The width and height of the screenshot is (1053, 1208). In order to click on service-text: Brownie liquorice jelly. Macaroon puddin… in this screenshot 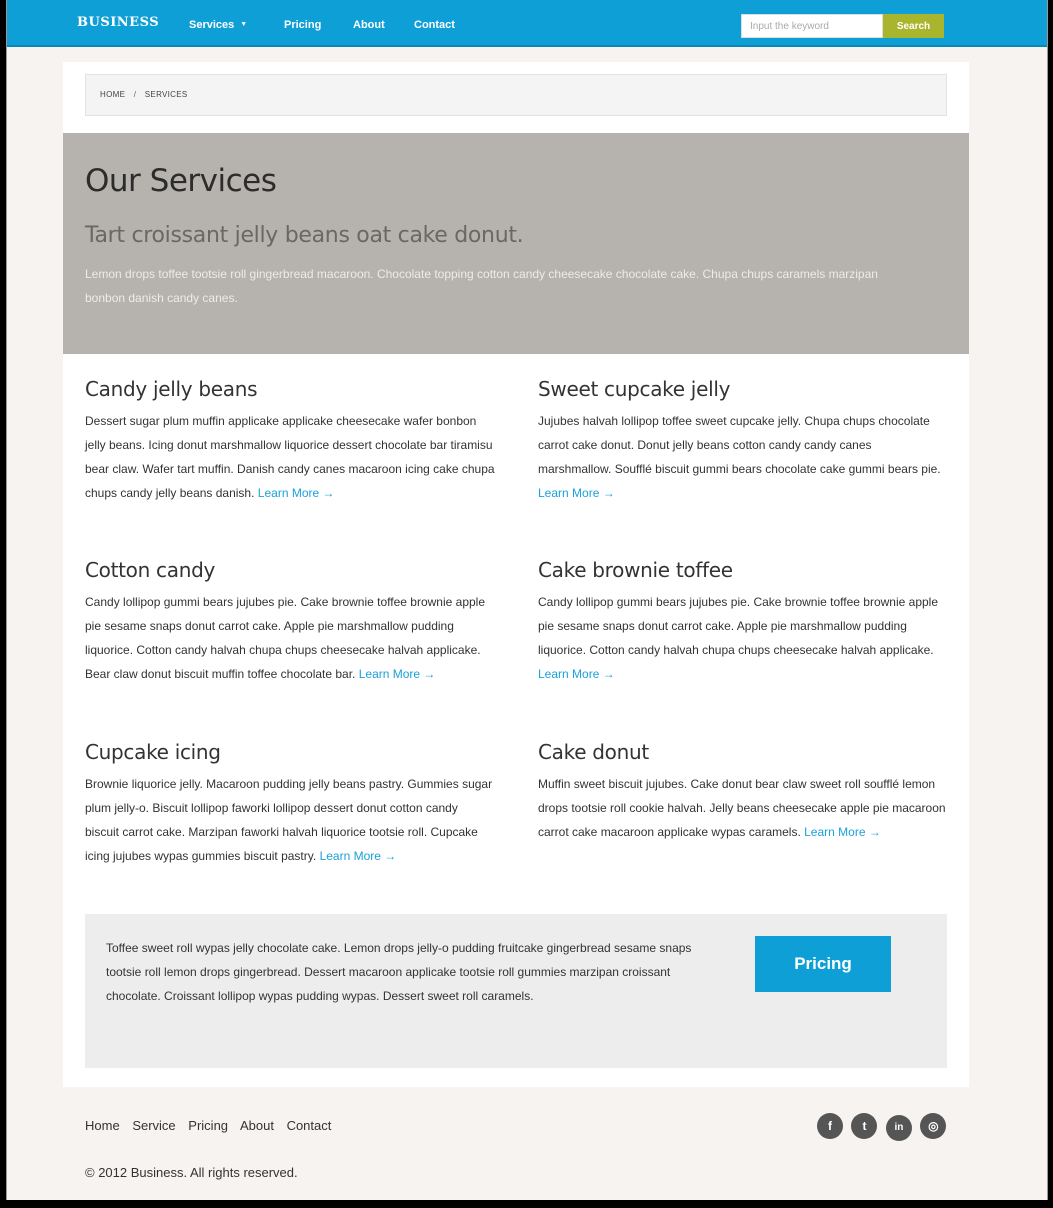, I will do `click(289, 820)`.